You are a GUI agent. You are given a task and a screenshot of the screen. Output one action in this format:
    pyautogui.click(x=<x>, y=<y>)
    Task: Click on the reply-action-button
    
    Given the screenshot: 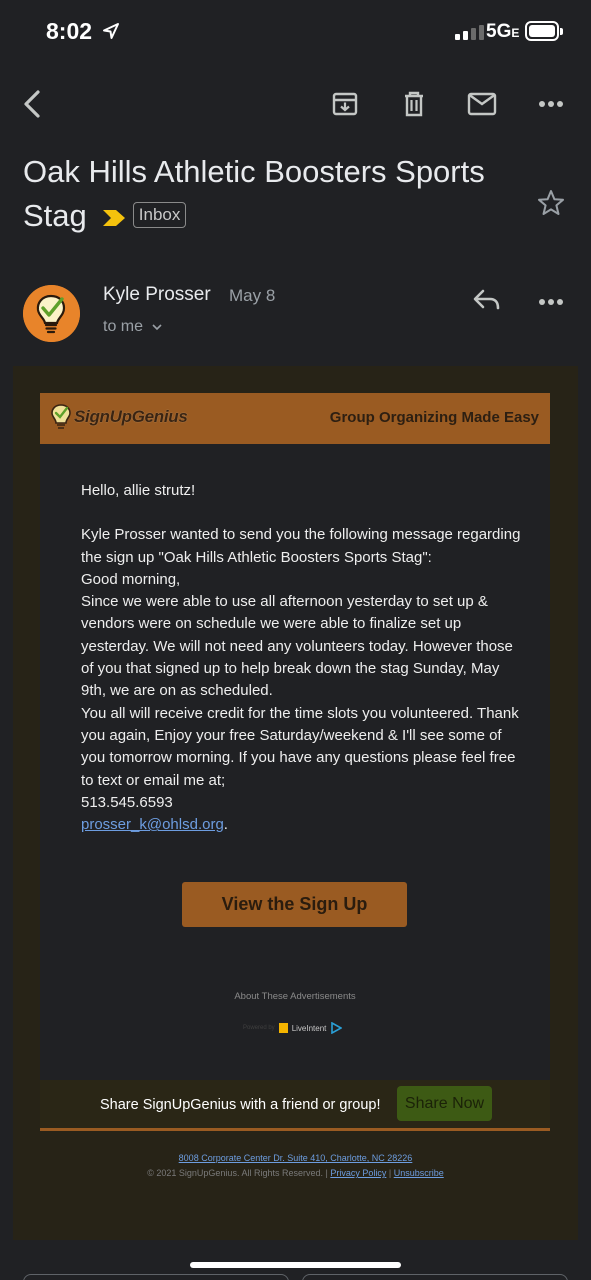 What is the action you would take?
    pyautogui.click(x=156, y=1277)
    